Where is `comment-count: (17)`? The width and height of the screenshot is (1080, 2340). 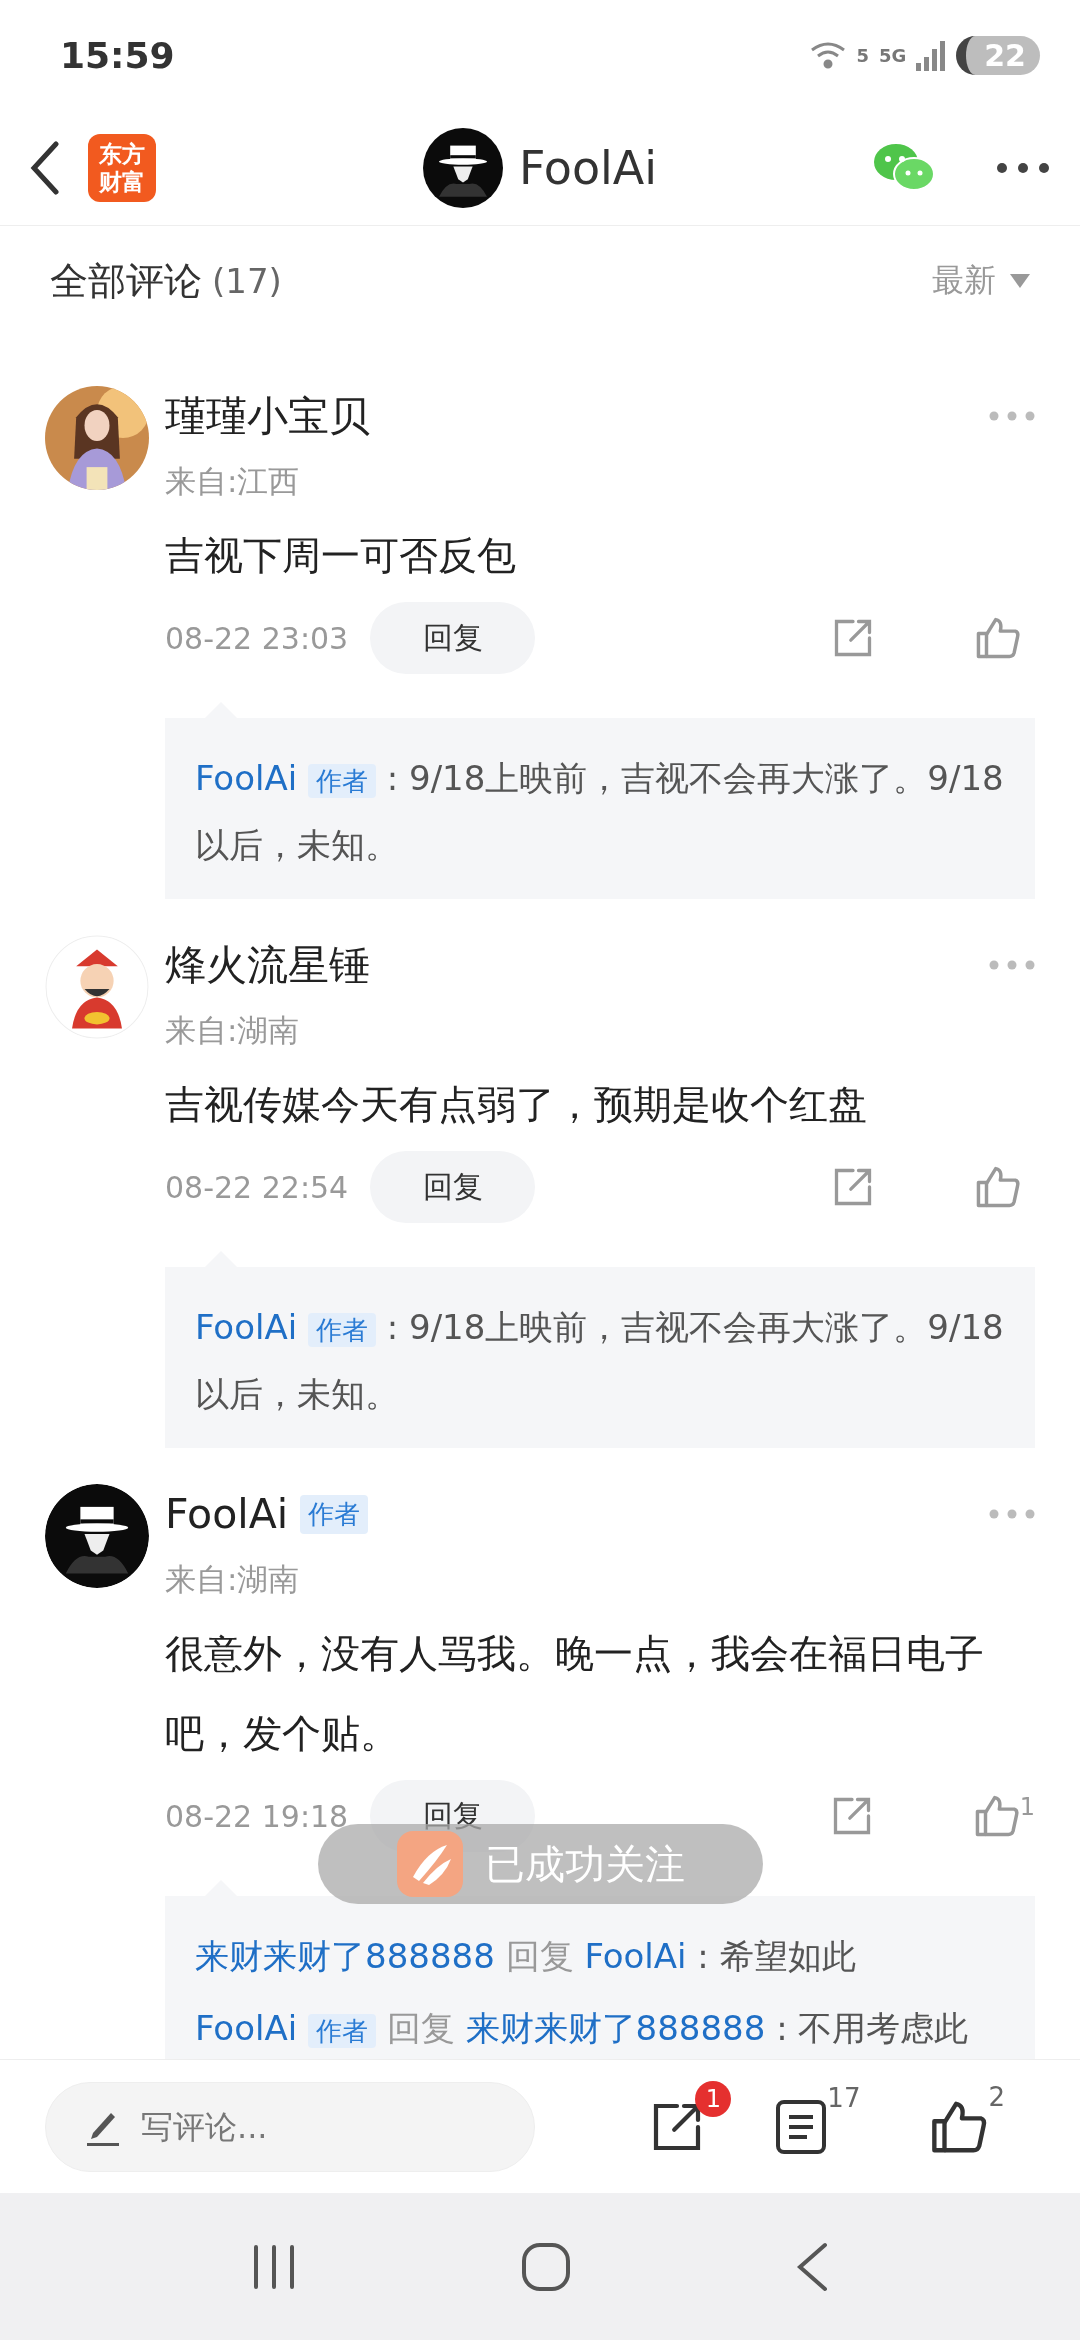 comment-count: (17) is located at coordinates (247, 281).